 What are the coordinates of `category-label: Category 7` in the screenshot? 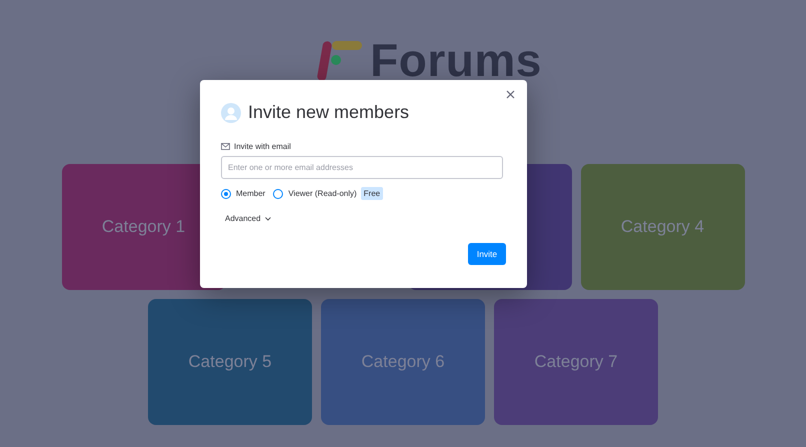 It's located at (576, 362).